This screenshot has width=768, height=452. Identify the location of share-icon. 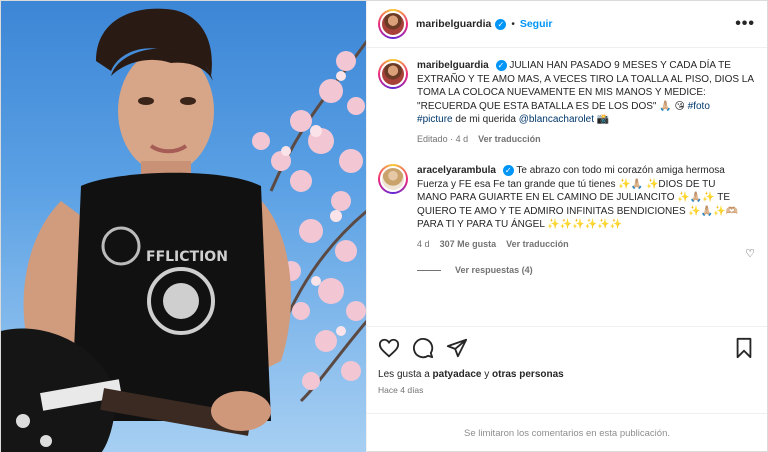
(457, 348).